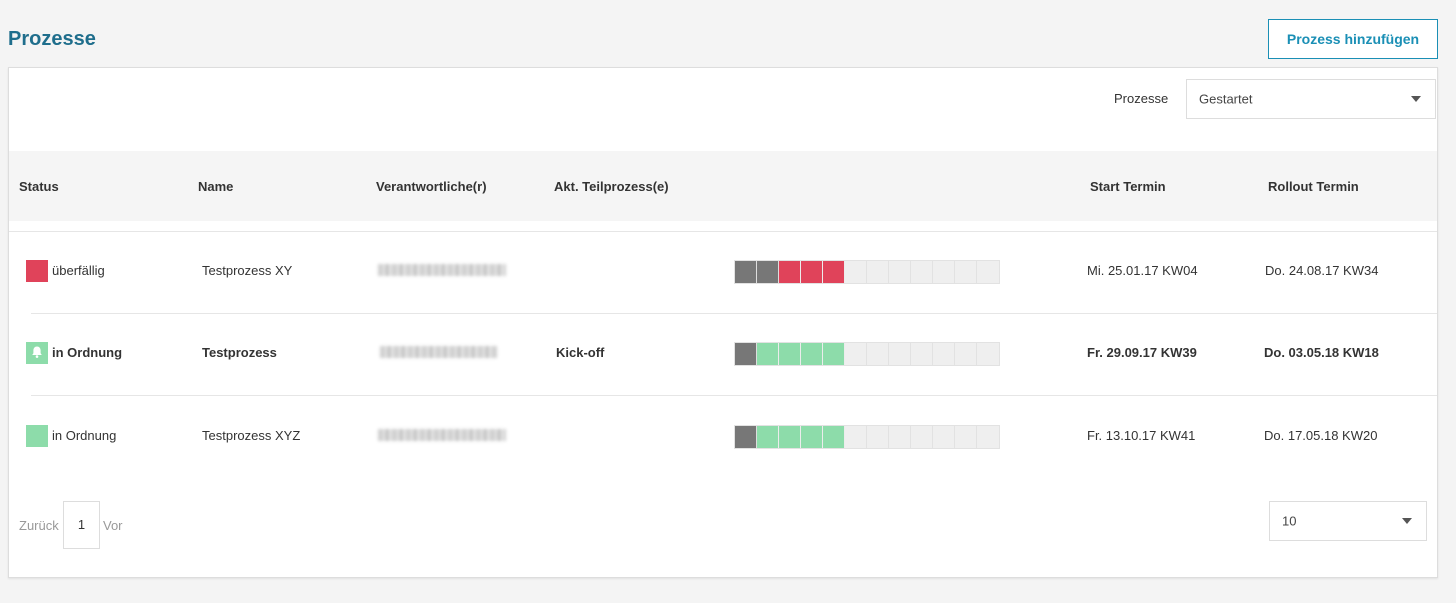 This screenshot has height=603, width=1456. Describe the element at coordinates (1141, 98) in the screenshot. I see `process-filter-label: Prozesse` at that location.